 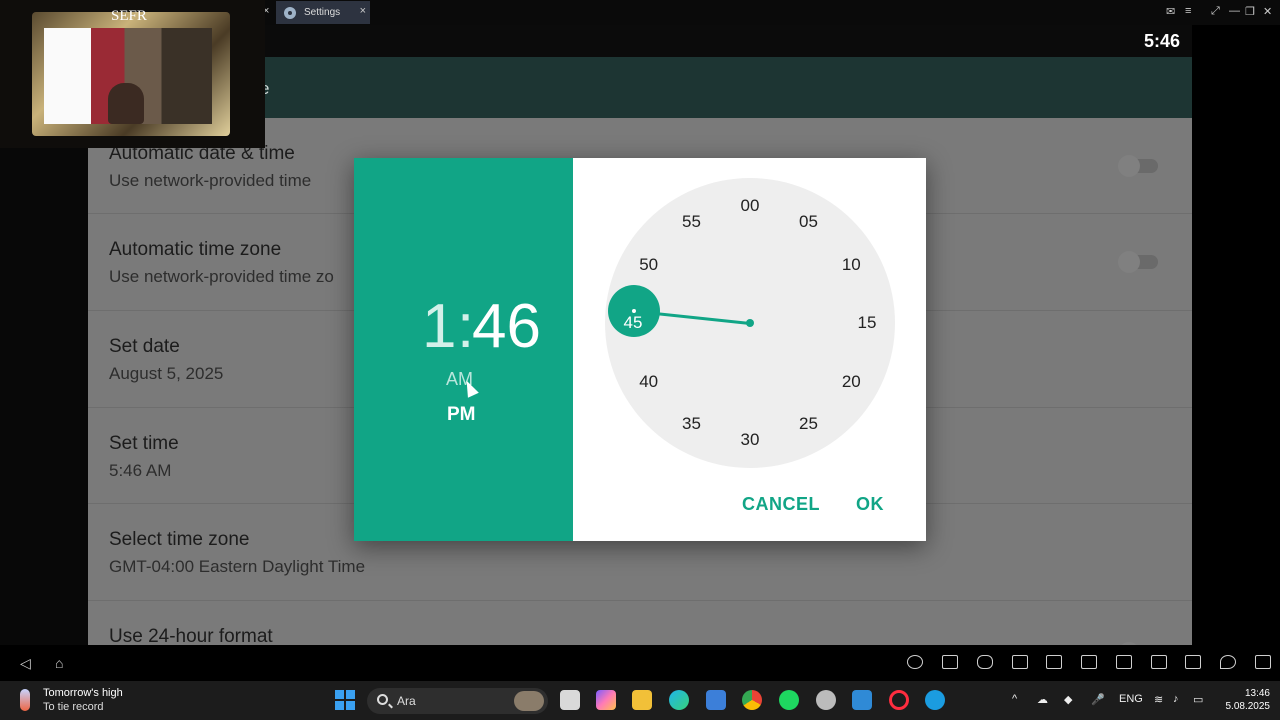 I want to click on search-icon, so click(x=382, y=699).